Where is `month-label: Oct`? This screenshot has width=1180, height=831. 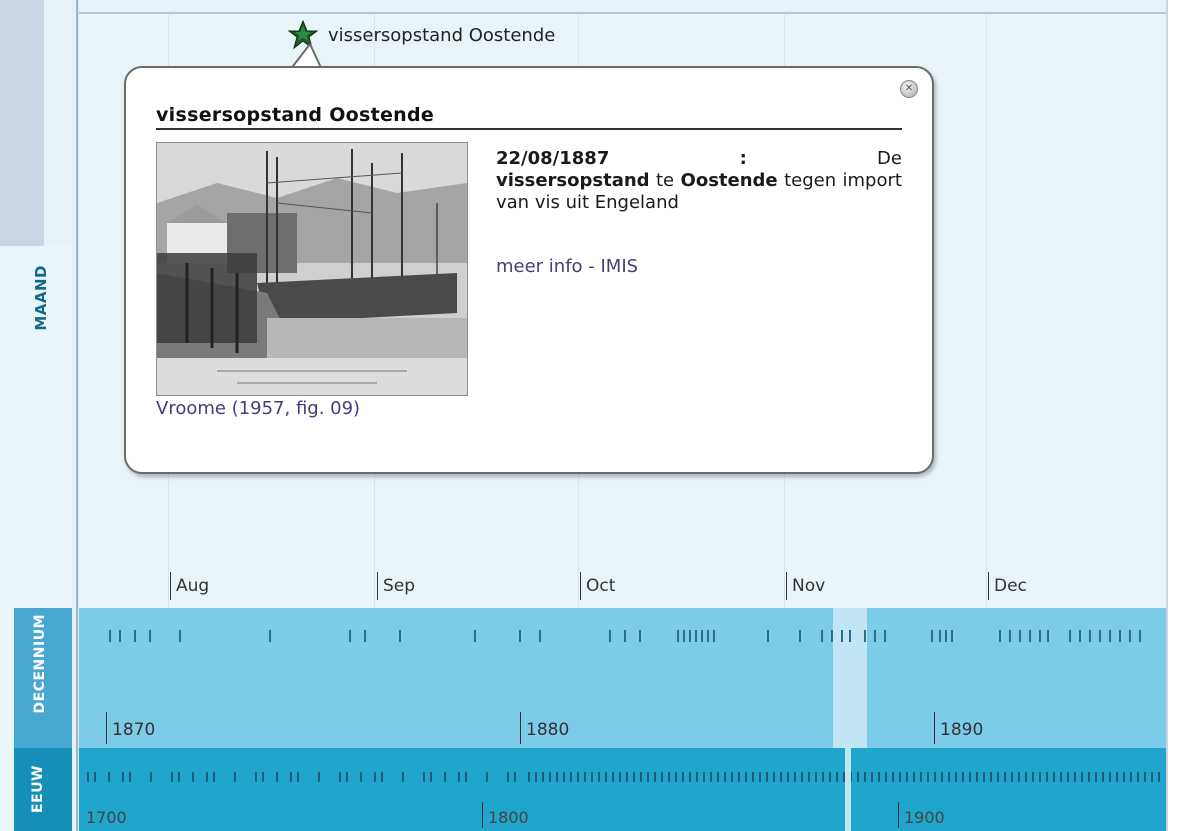 month-label: Oct is located at coordinates (597, 586).